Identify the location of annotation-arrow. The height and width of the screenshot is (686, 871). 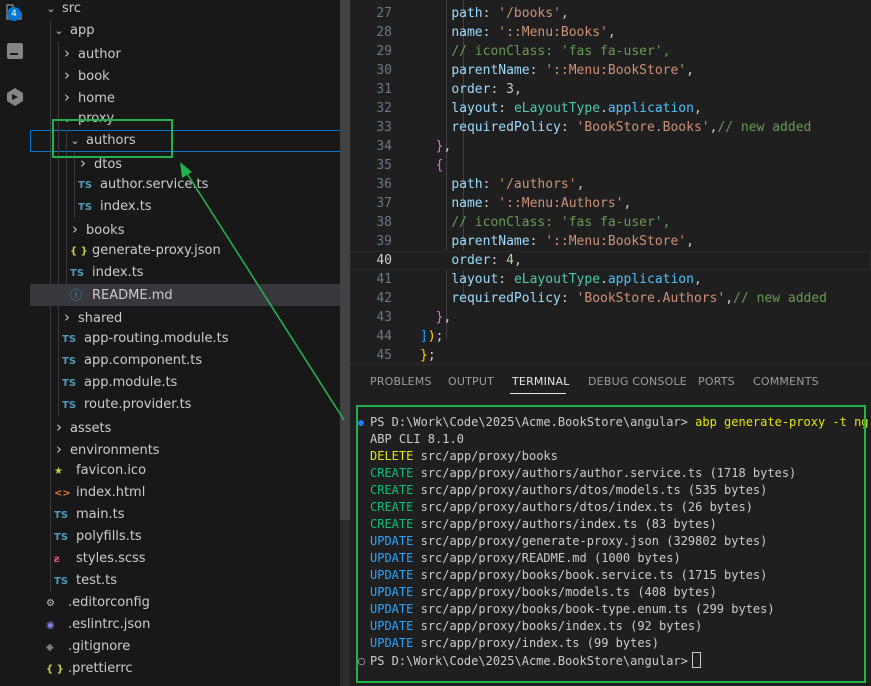
(262, 291).